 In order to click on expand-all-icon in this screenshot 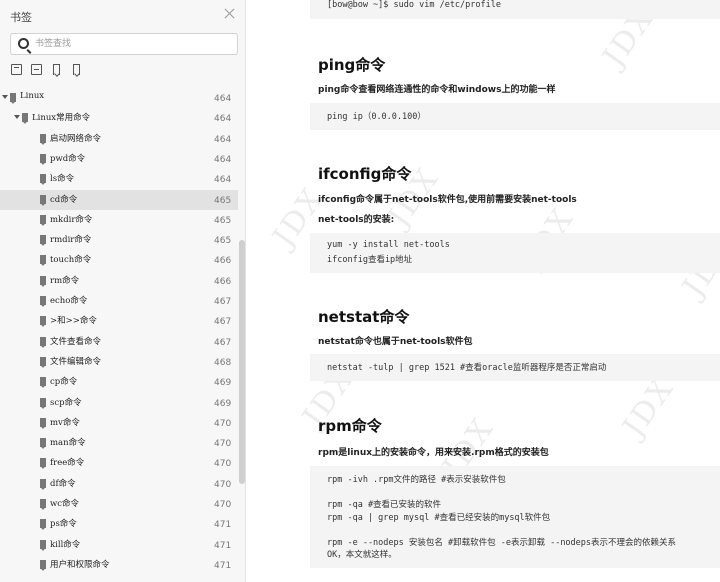, I will do `click(17, 70)`.